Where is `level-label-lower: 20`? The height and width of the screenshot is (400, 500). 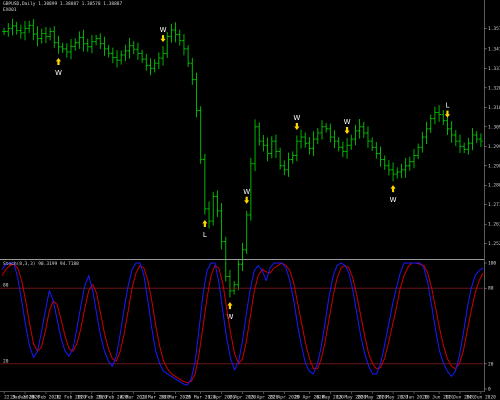
level-label-lower: 20 is located at coordinates (6, 361).